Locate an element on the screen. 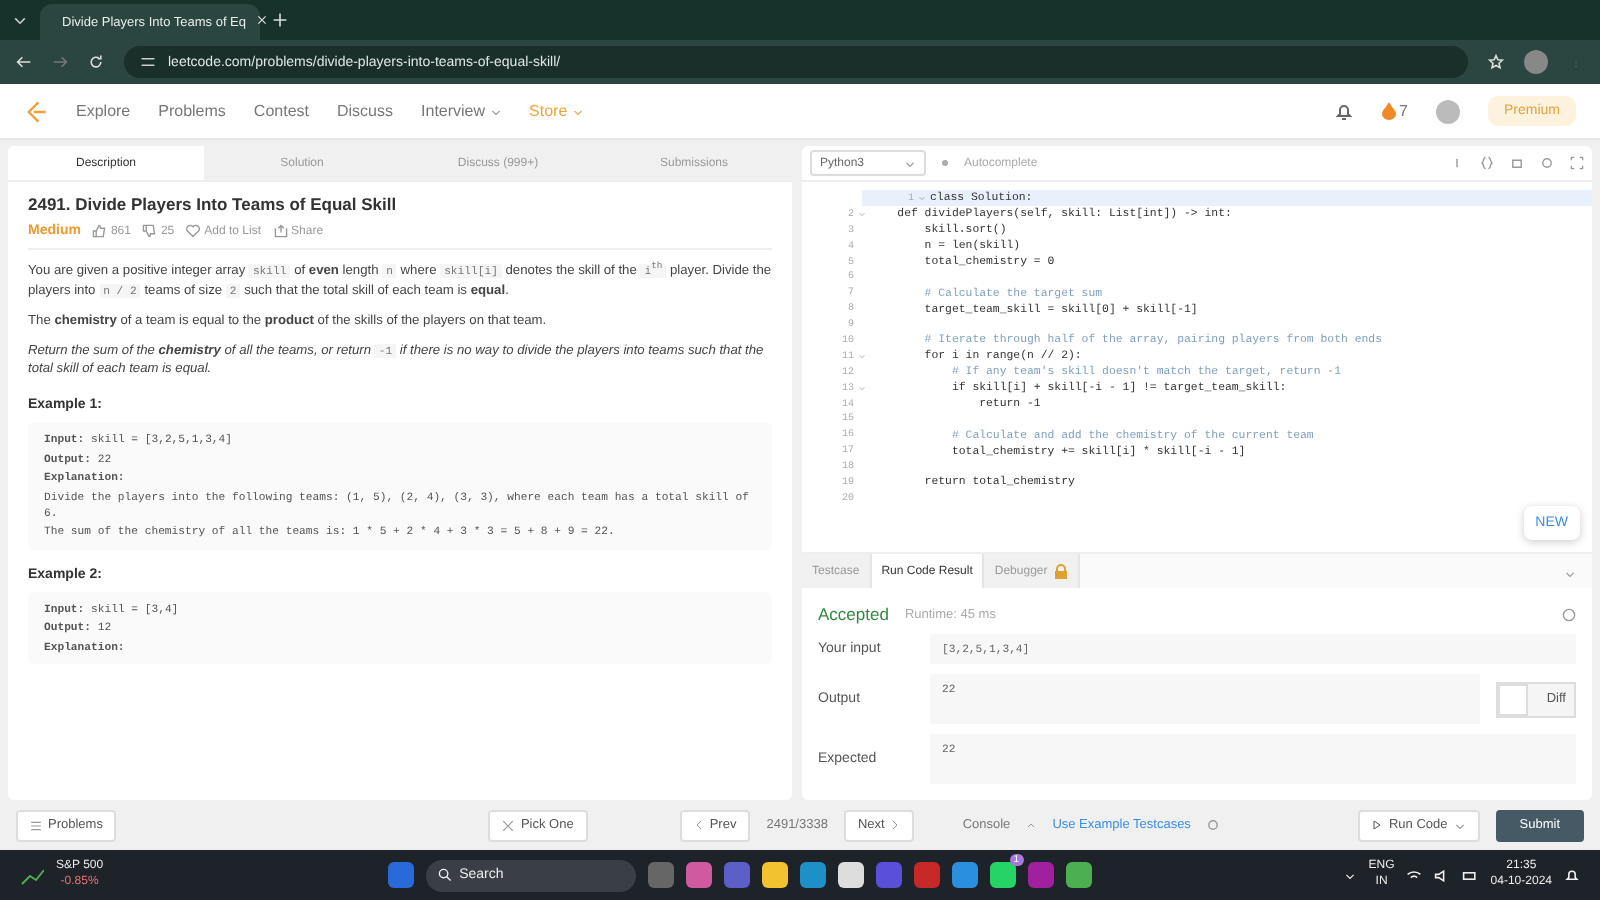 This screenshot has height=900, width=1600. problem-title: 2491. Divide Players Into Teams of Equal Skill is located at coordinates (213, 204).